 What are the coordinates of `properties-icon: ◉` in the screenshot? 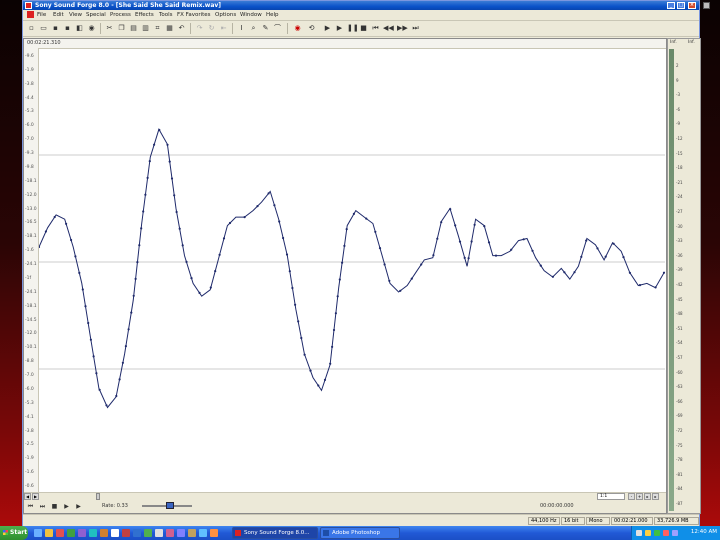 It's located at (91, 28).